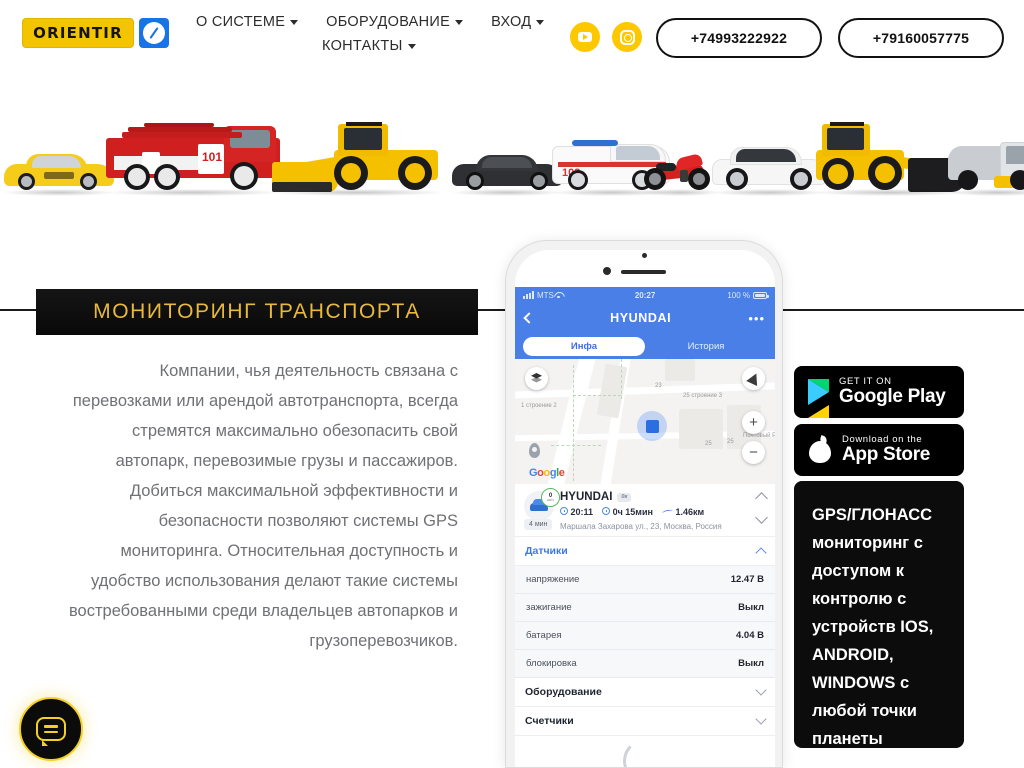  What do you see at coordinates (78, 33) in the screenshot?
I see `logo-text: ORIENTIR` at bounding box center [78, 33].